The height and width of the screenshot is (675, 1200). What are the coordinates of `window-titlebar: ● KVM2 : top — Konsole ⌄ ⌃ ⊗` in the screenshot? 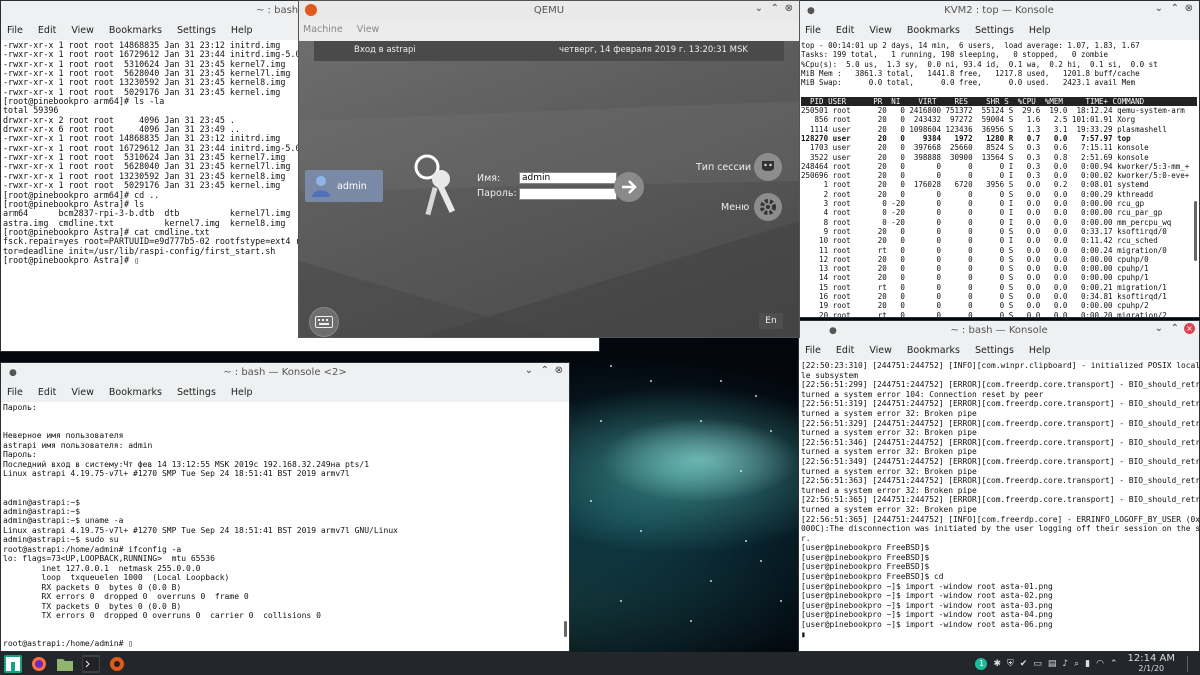 It's located at (999, 10).